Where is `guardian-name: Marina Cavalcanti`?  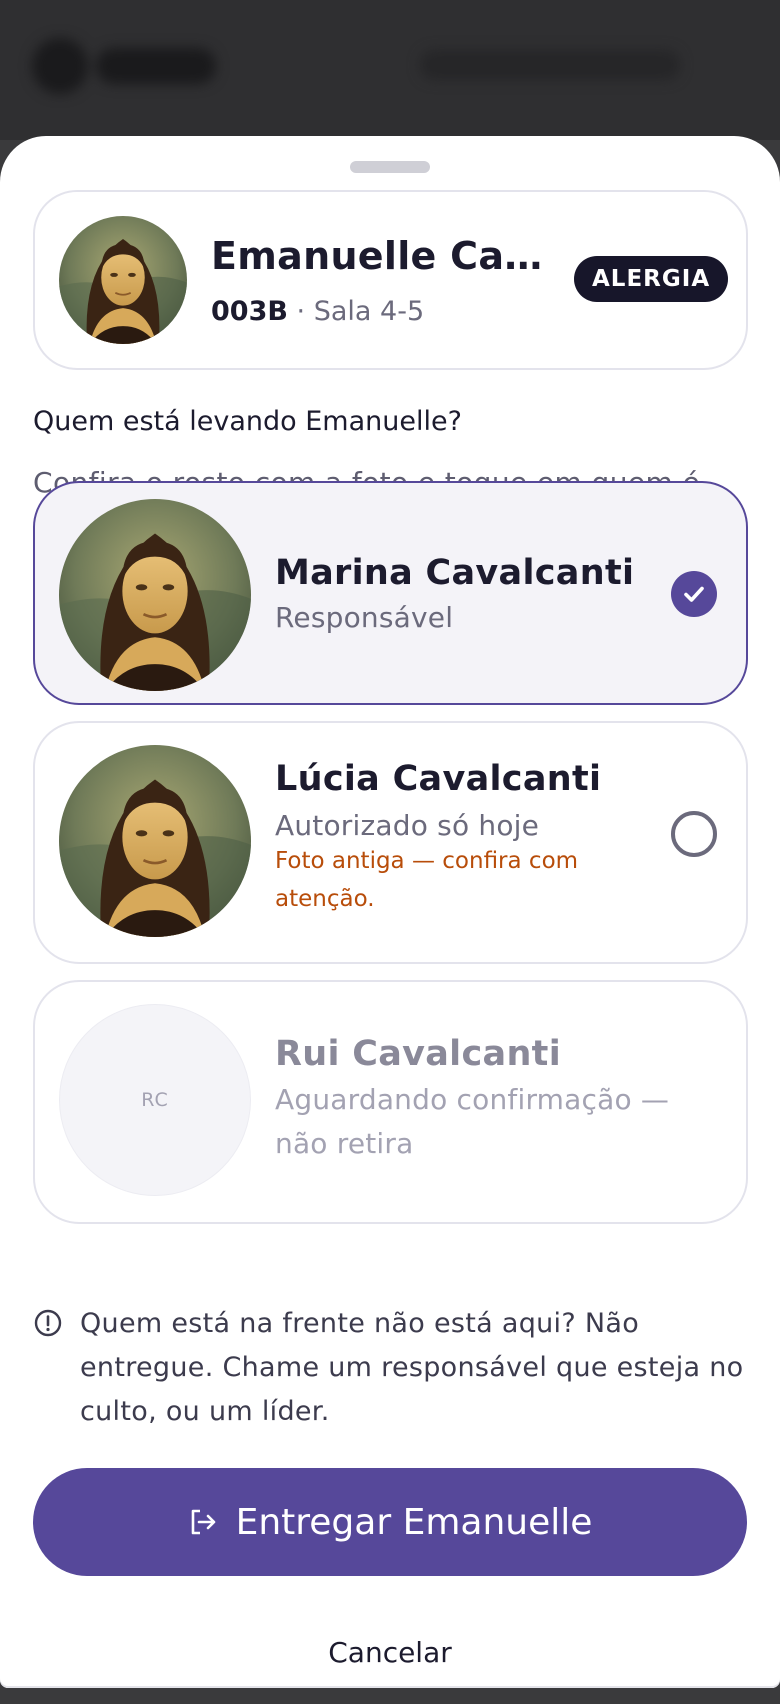 guardian-name: Marina Cavalcanti is located at coordinates (455, 573).